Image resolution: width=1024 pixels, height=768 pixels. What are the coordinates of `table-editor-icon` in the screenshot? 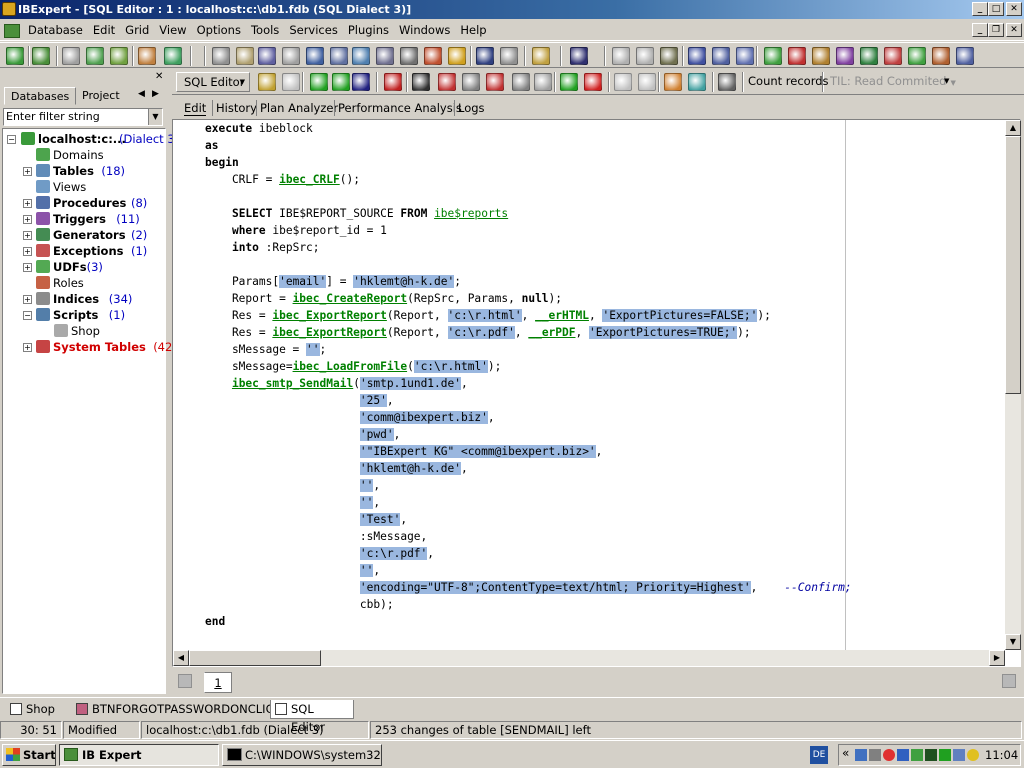 It's located at (773, 56).